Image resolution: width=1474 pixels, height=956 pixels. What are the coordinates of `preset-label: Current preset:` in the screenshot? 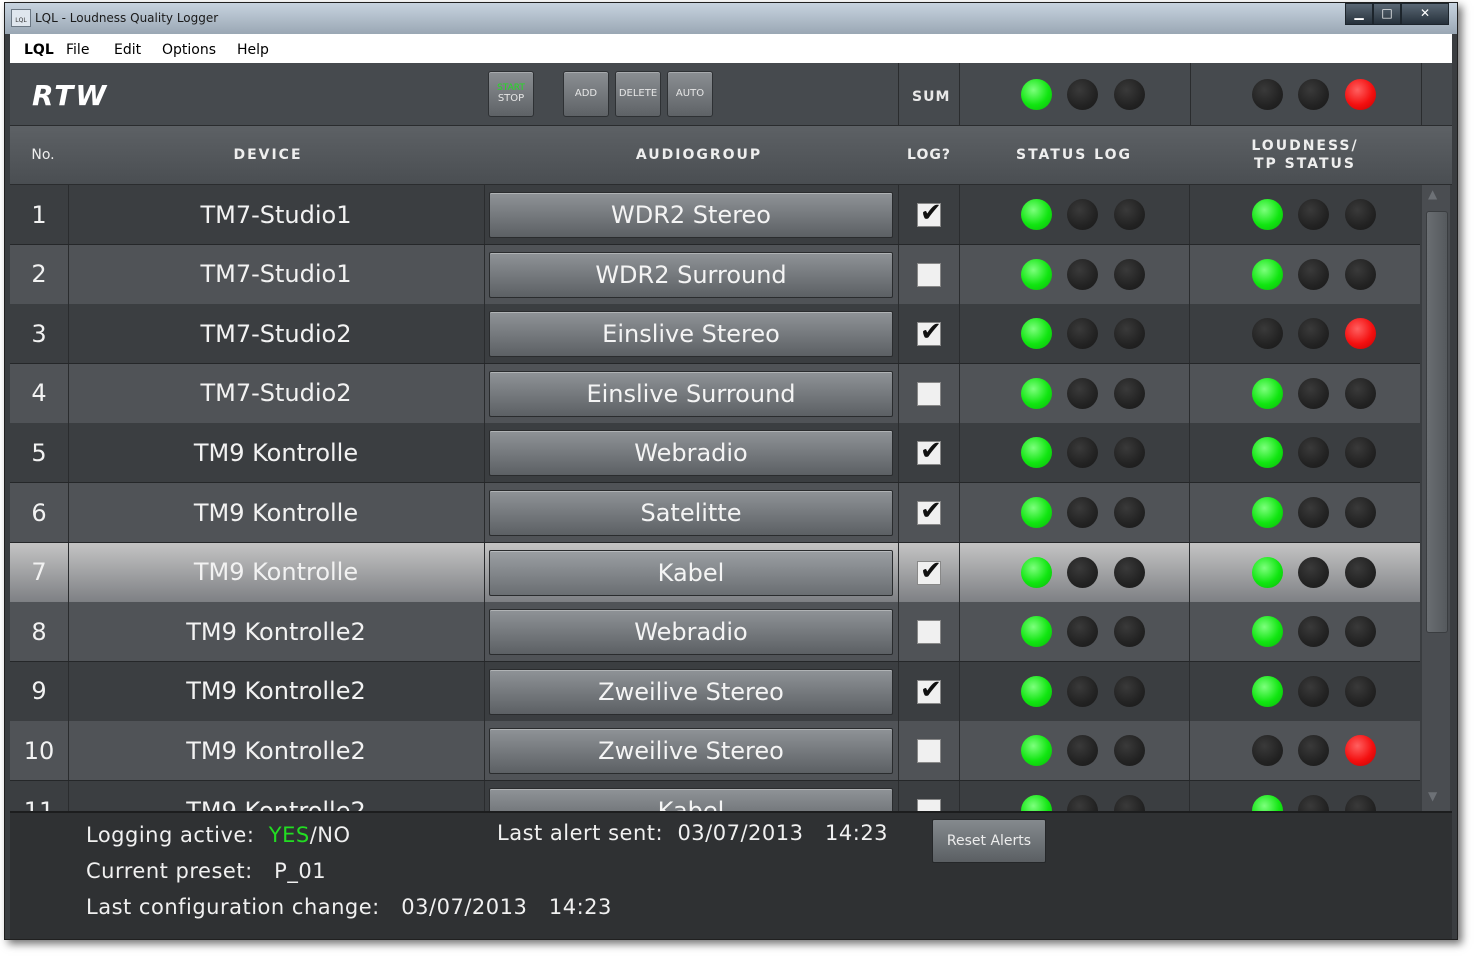 It's located at (169, 871).